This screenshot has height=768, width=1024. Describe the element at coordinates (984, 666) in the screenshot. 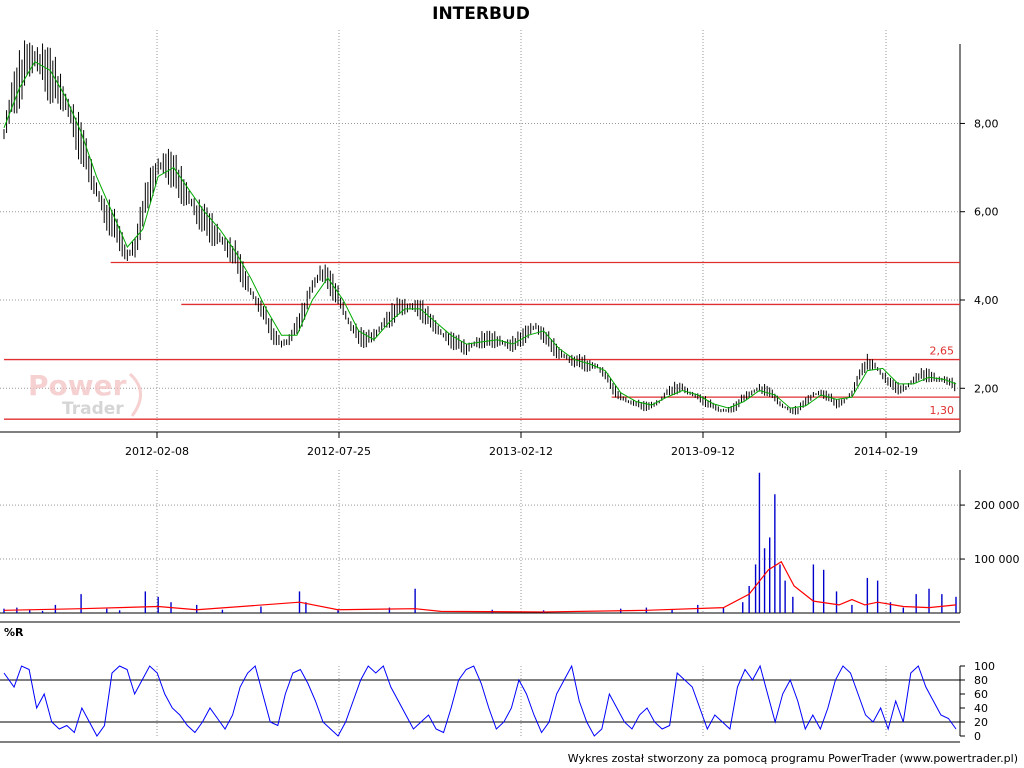

I see `indicator-y-tick-label: 100` at that location.